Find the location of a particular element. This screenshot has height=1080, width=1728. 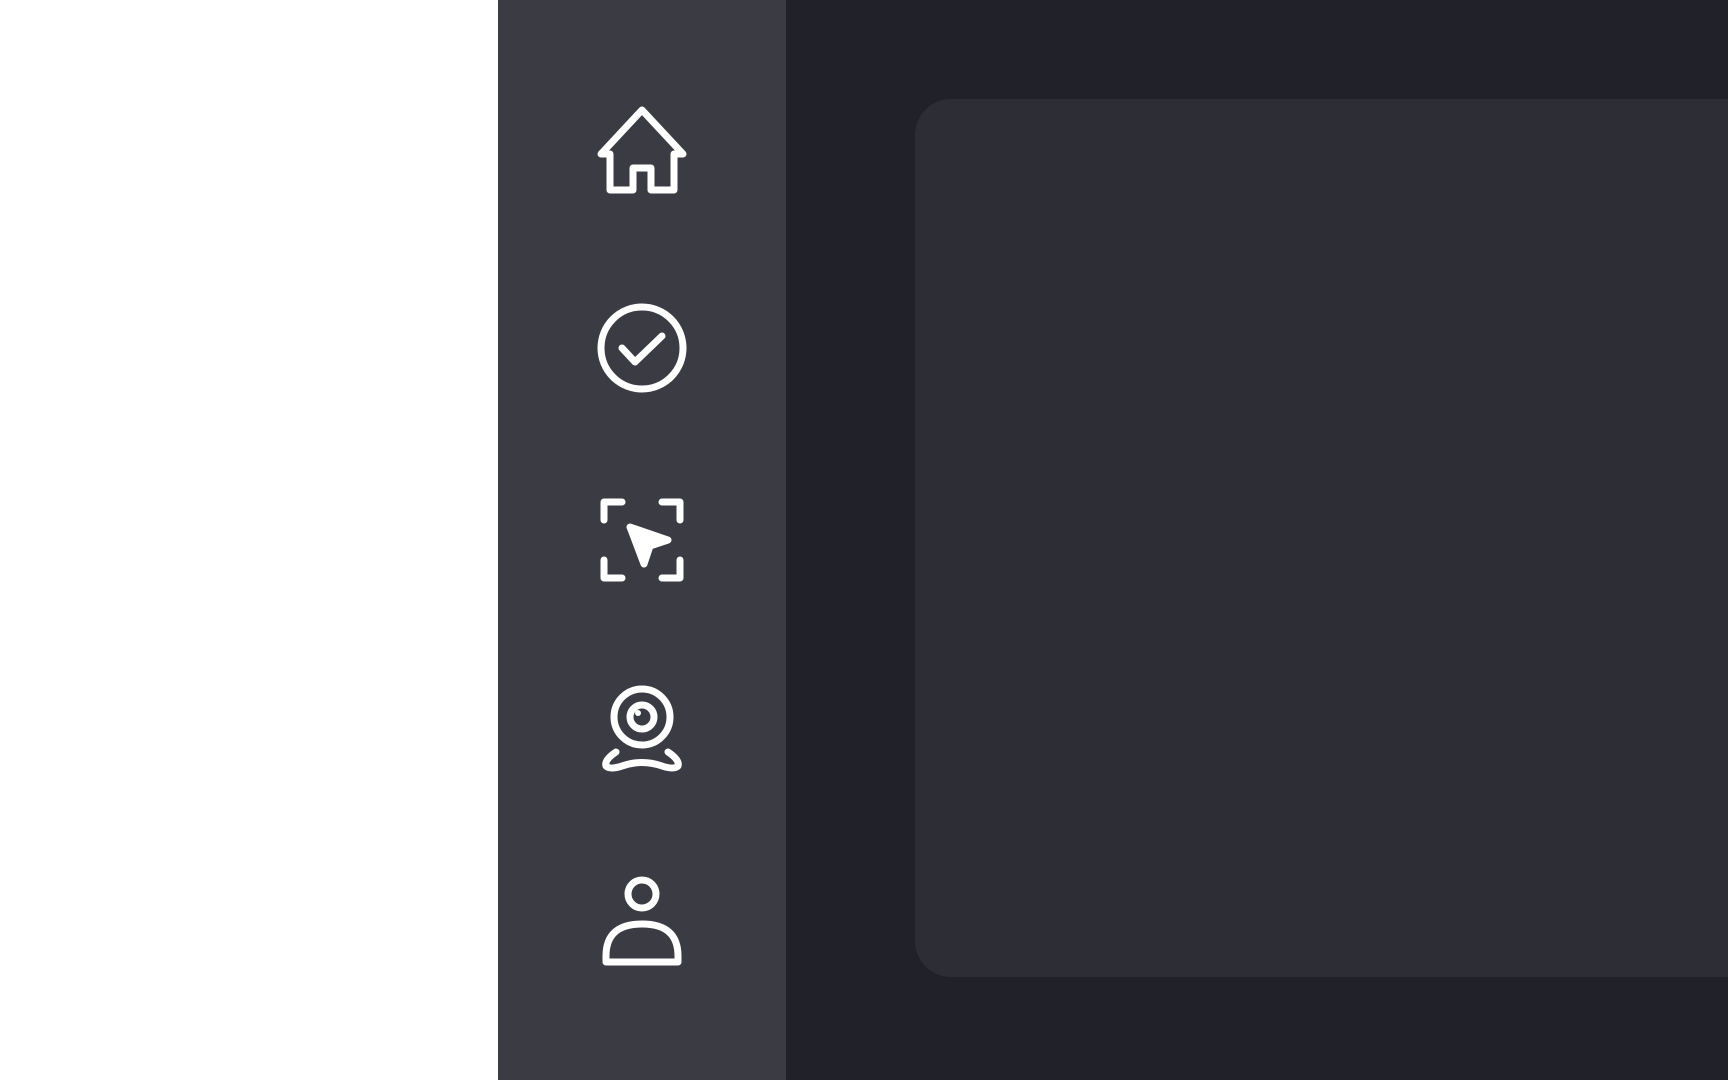

sidebar-item-webcam is located at coordinates (642, 732).